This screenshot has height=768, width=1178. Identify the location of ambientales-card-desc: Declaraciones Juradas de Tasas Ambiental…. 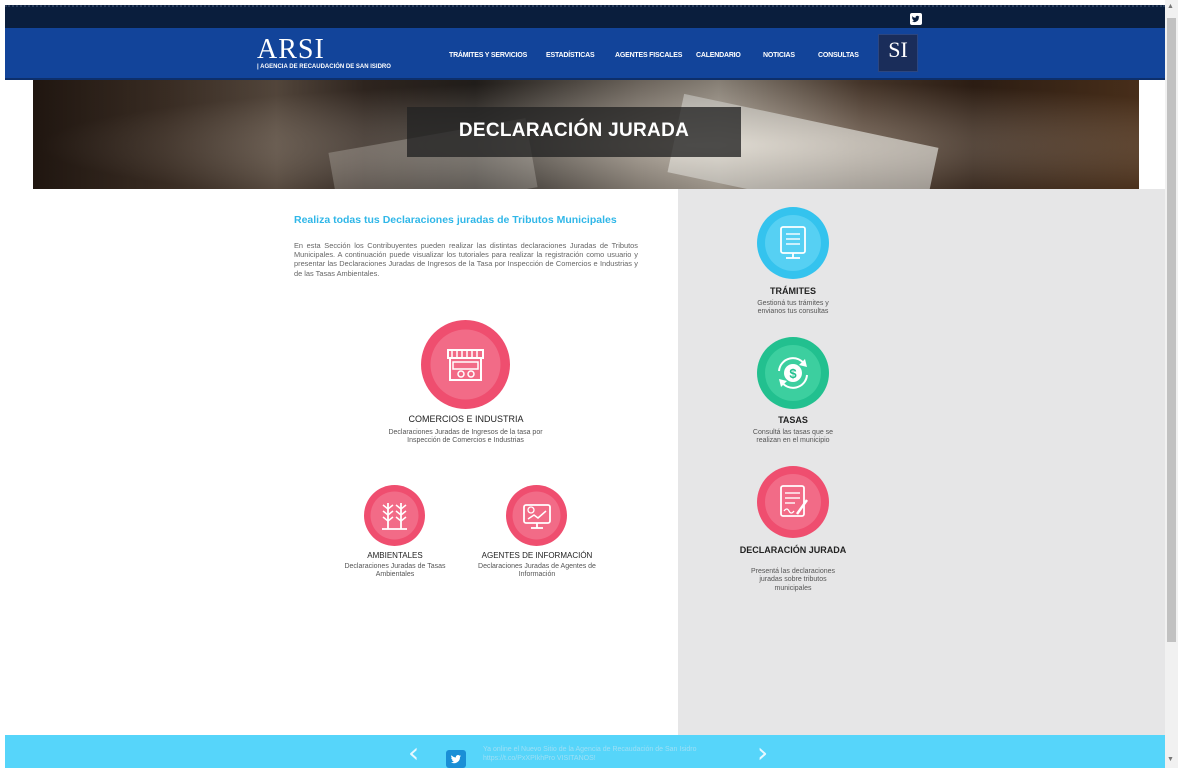
(395, 571).